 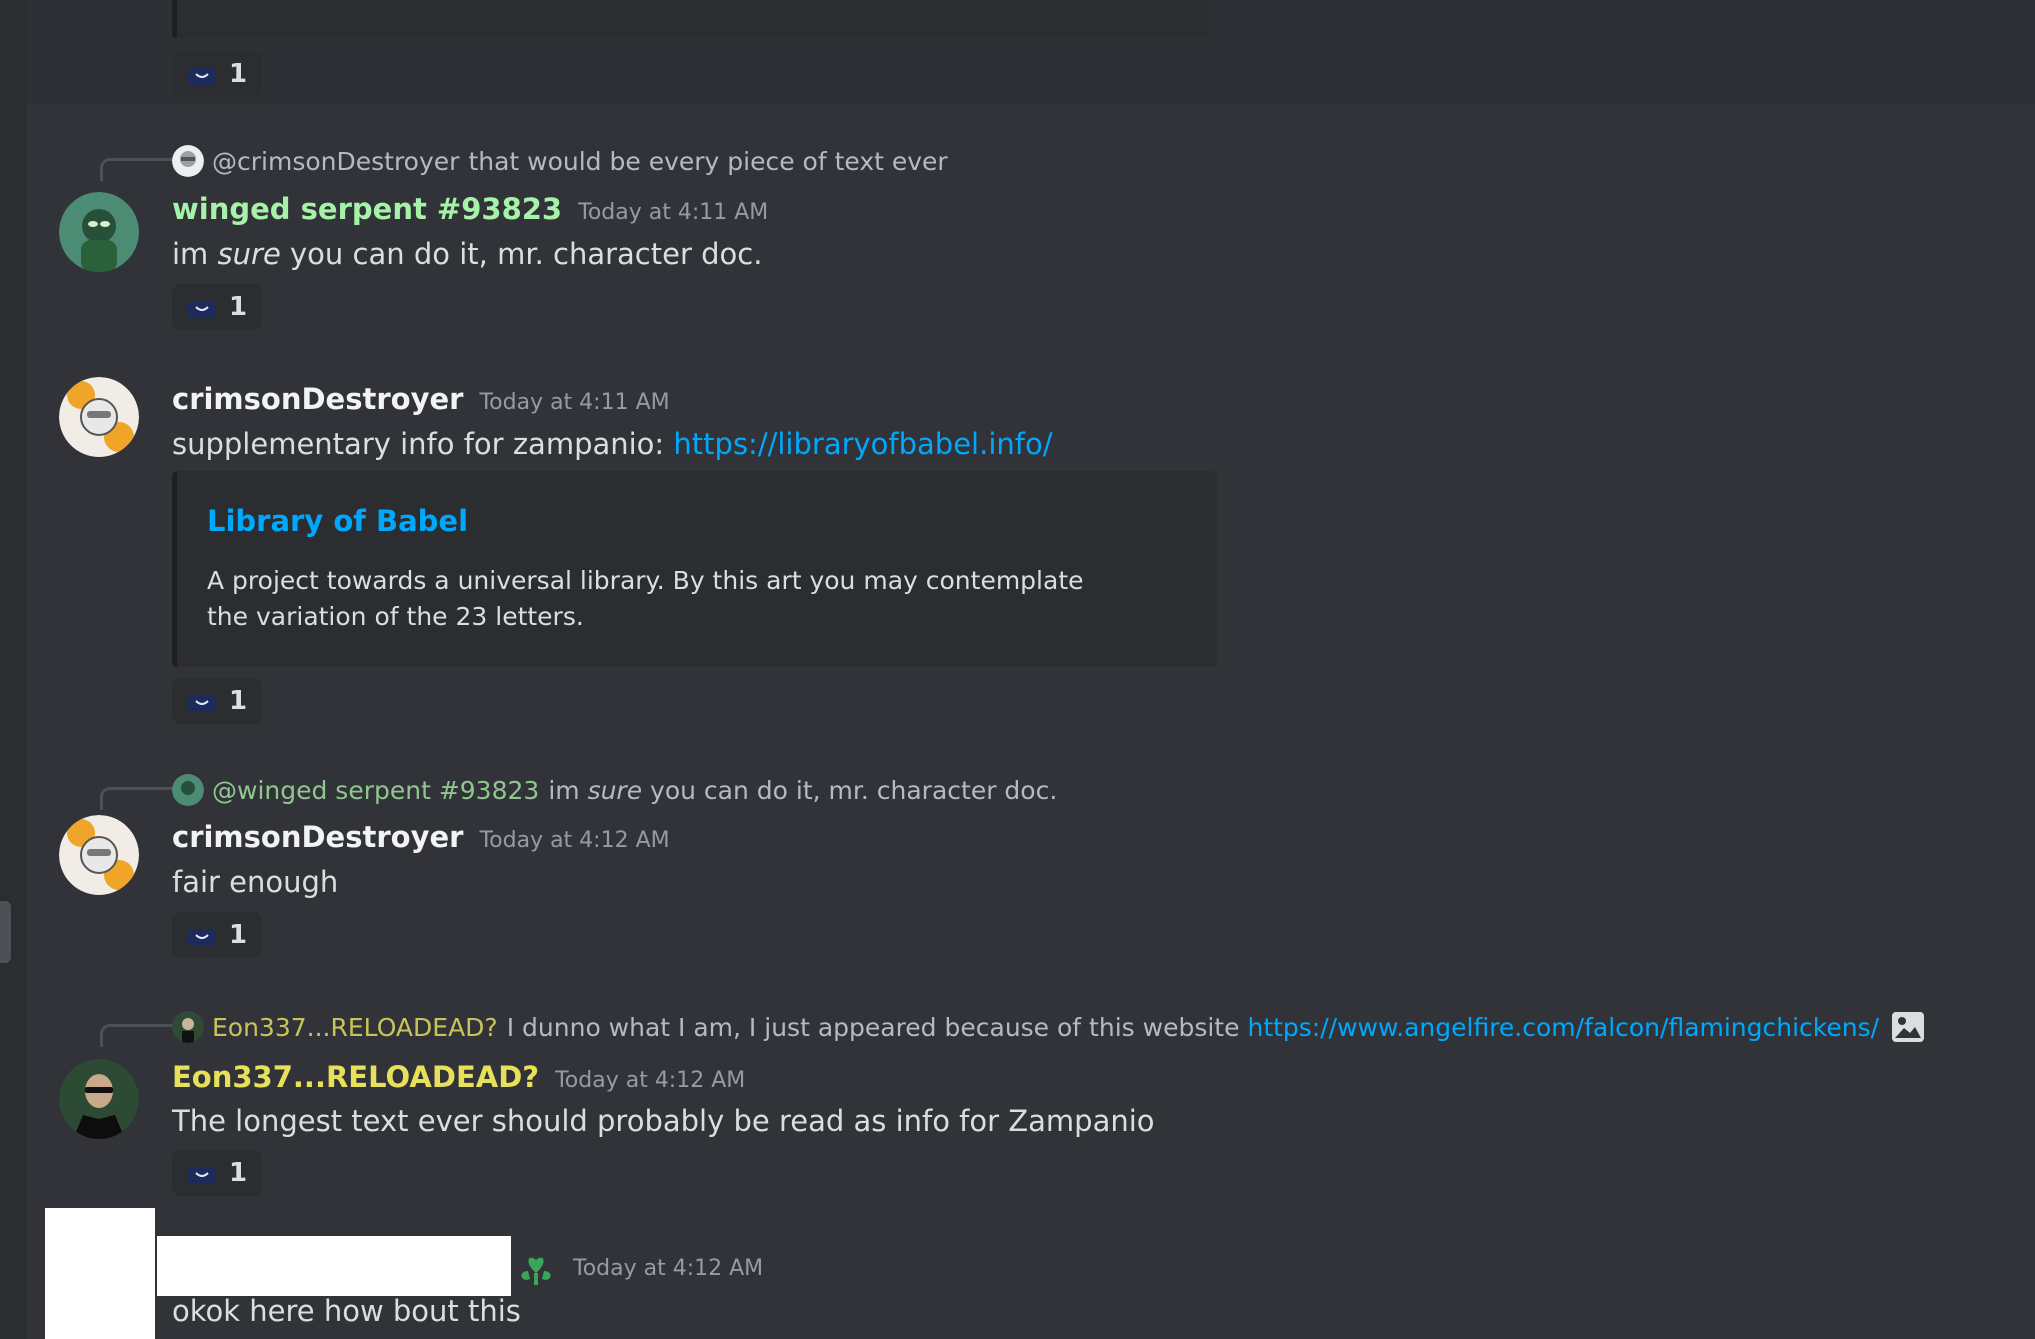 I want to click on message-link: https://libraryofbabel.info/, so click(x=862, y=444).